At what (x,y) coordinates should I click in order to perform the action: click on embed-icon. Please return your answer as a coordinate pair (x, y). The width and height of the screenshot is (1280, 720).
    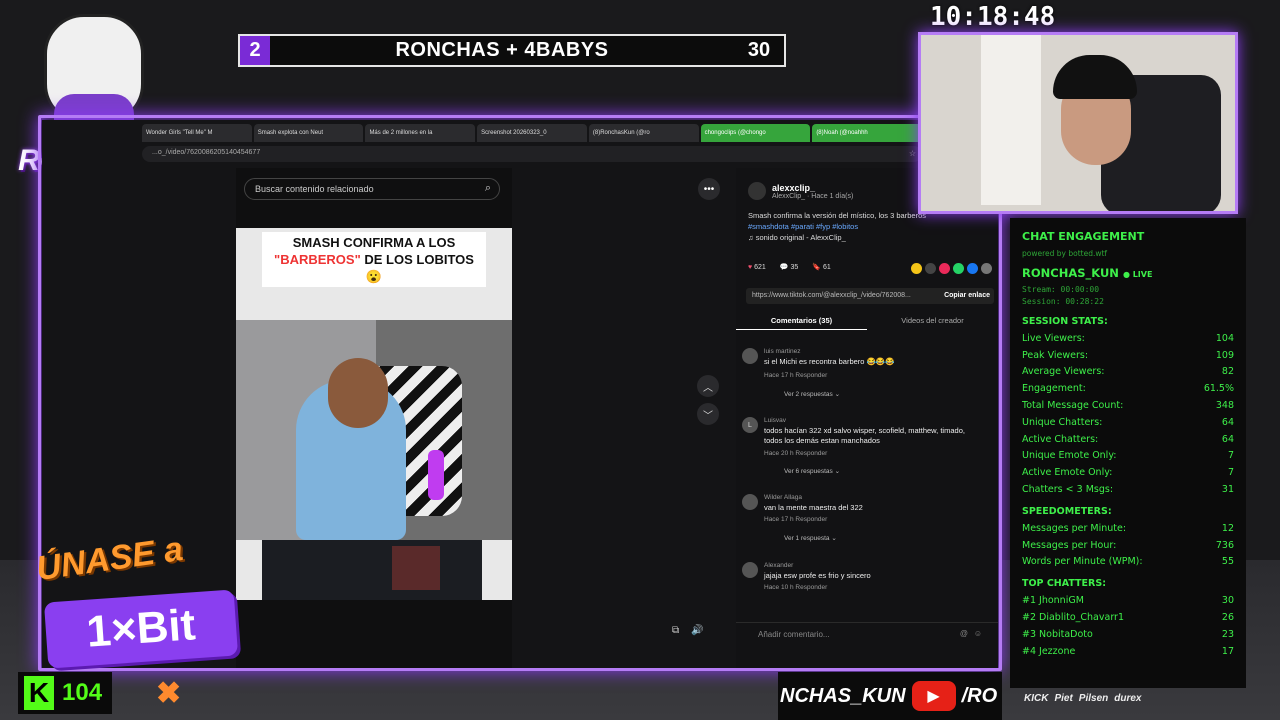
    Looking at the image, I should click on (930, 268).